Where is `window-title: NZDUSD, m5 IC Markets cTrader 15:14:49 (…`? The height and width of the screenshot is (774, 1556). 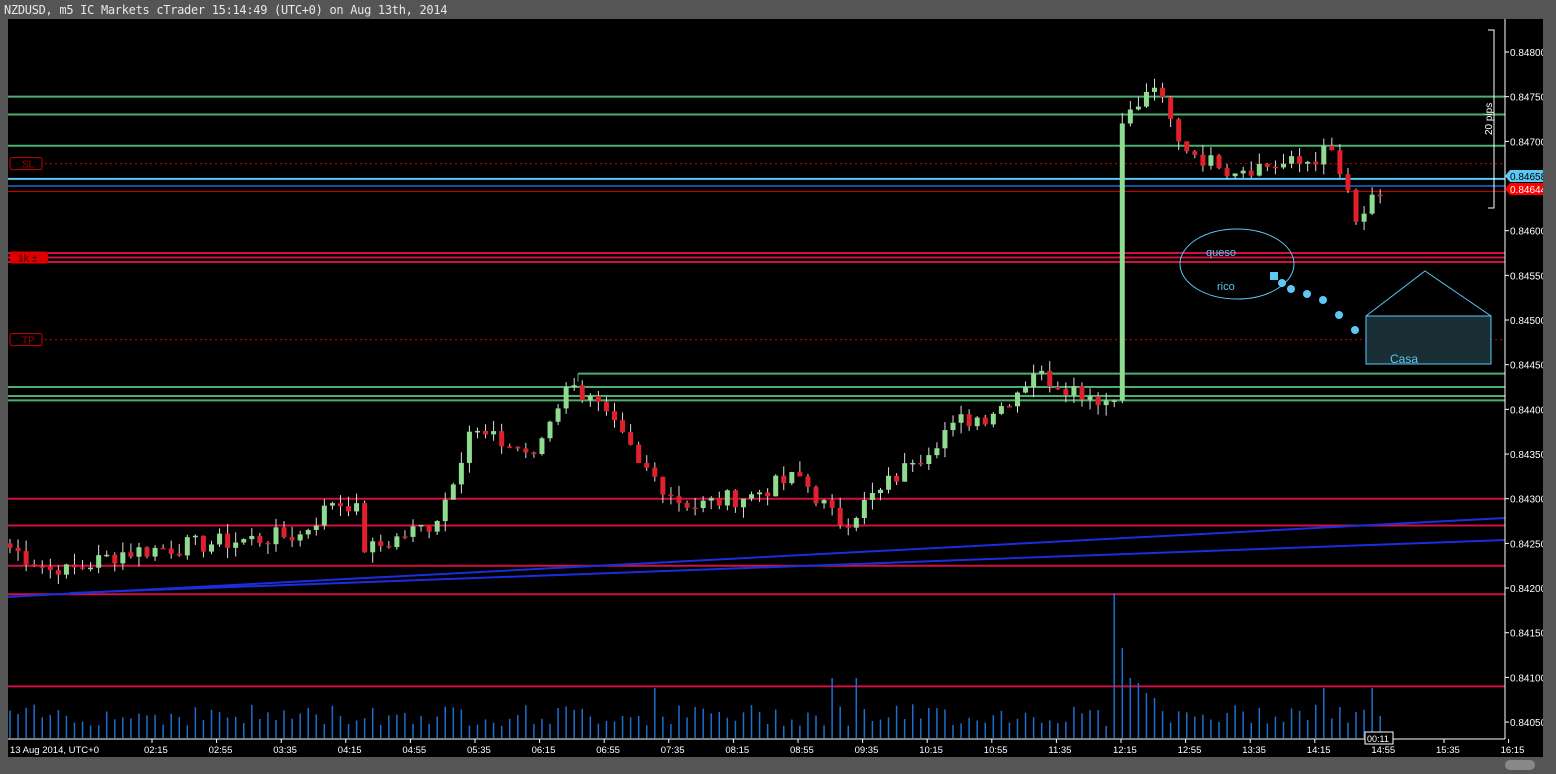
window-title: NZDUSD, m5 IC Markets cTrader 15:14:49 (… is located at coordinates (226, 10).